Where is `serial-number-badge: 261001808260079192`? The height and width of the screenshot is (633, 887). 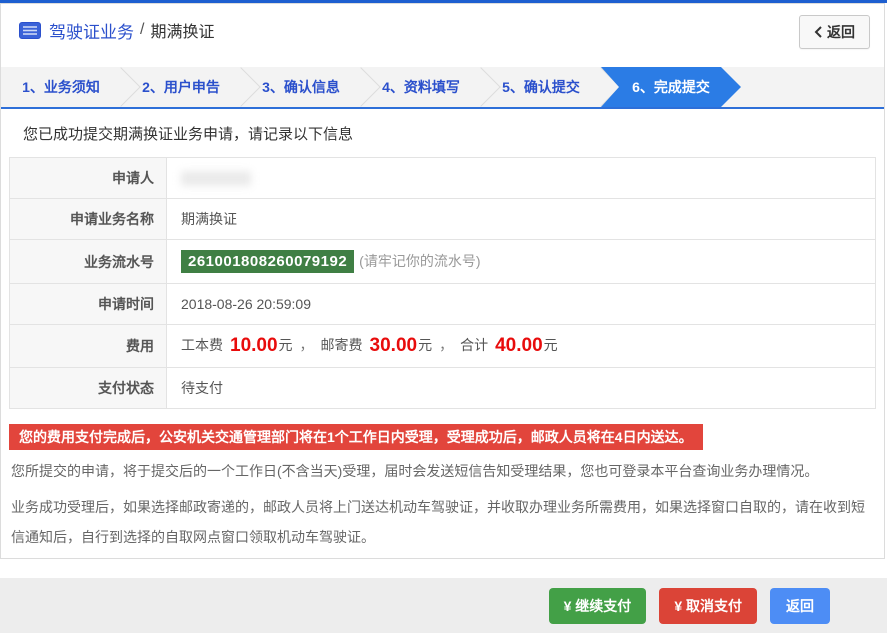
serial-number-badge: 261001808260079192 is located at coordinates (268, 261).